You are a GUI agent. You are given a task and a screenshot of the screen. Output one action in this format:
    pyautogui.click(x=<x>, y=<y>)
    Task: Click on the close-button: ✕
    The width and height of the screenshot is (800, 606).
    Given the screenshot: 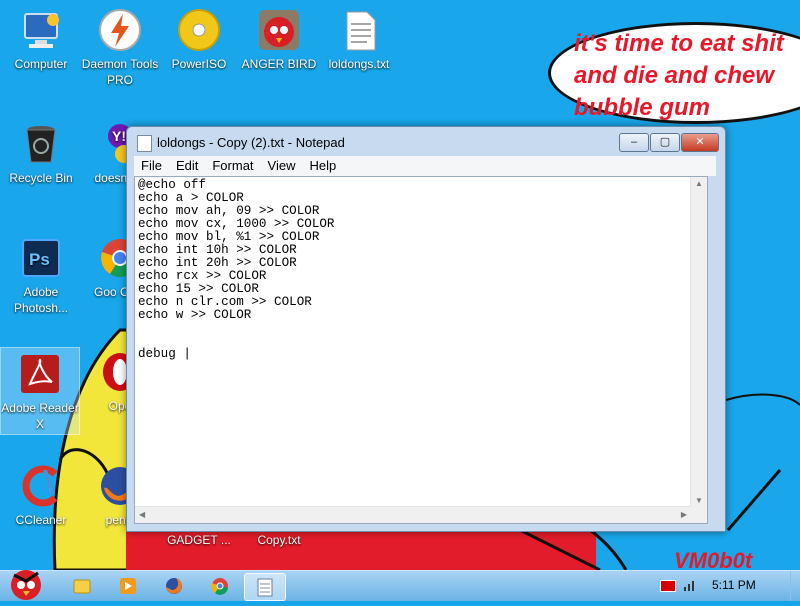 What is the action you would take?
    pyautogui.click(x=700, y=142)
    